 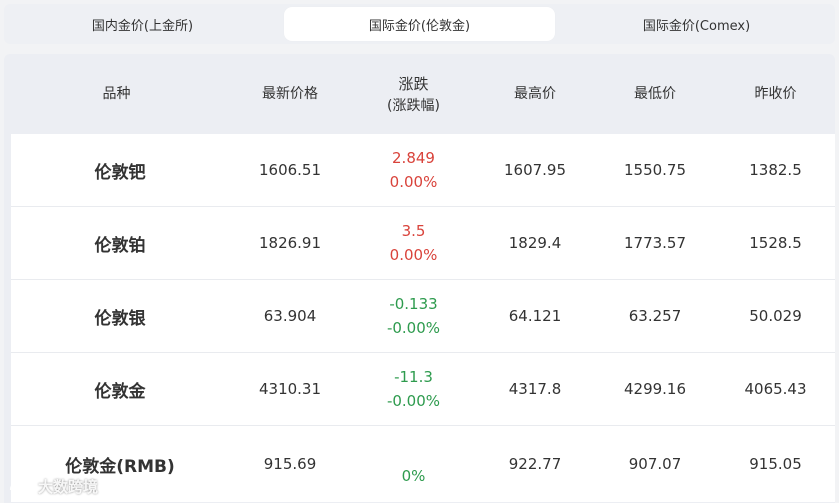 What do you see at coordinates (775, 93) in the screenshot?
I see `header-prev: 昨收价` at bounding box center [775, 93].